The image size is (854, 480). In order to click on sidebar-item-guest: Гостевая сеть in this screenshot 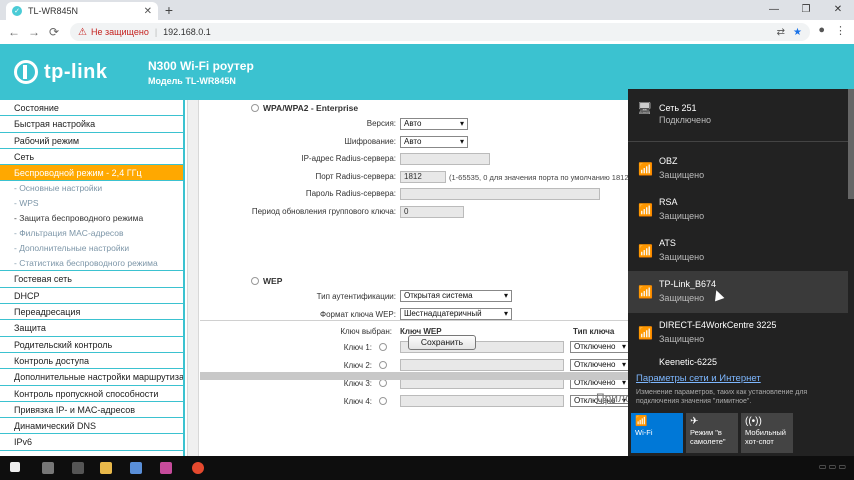, I will do `click(91, 279)`.